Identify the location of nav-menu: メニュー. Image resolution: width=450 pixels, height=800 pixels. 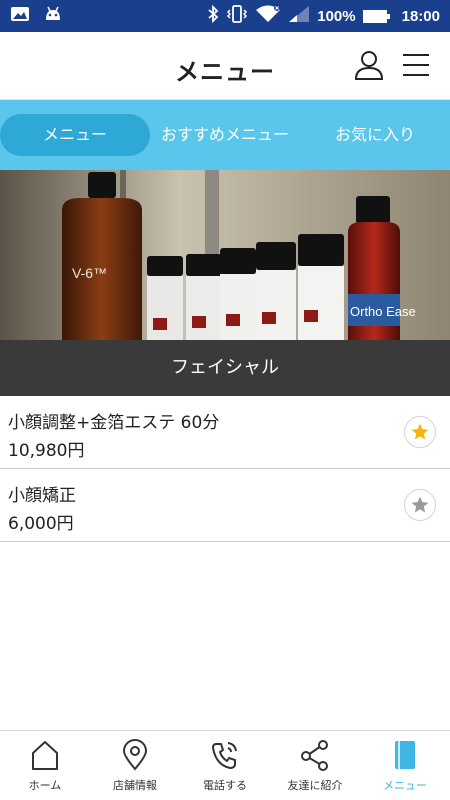
(405, 765).